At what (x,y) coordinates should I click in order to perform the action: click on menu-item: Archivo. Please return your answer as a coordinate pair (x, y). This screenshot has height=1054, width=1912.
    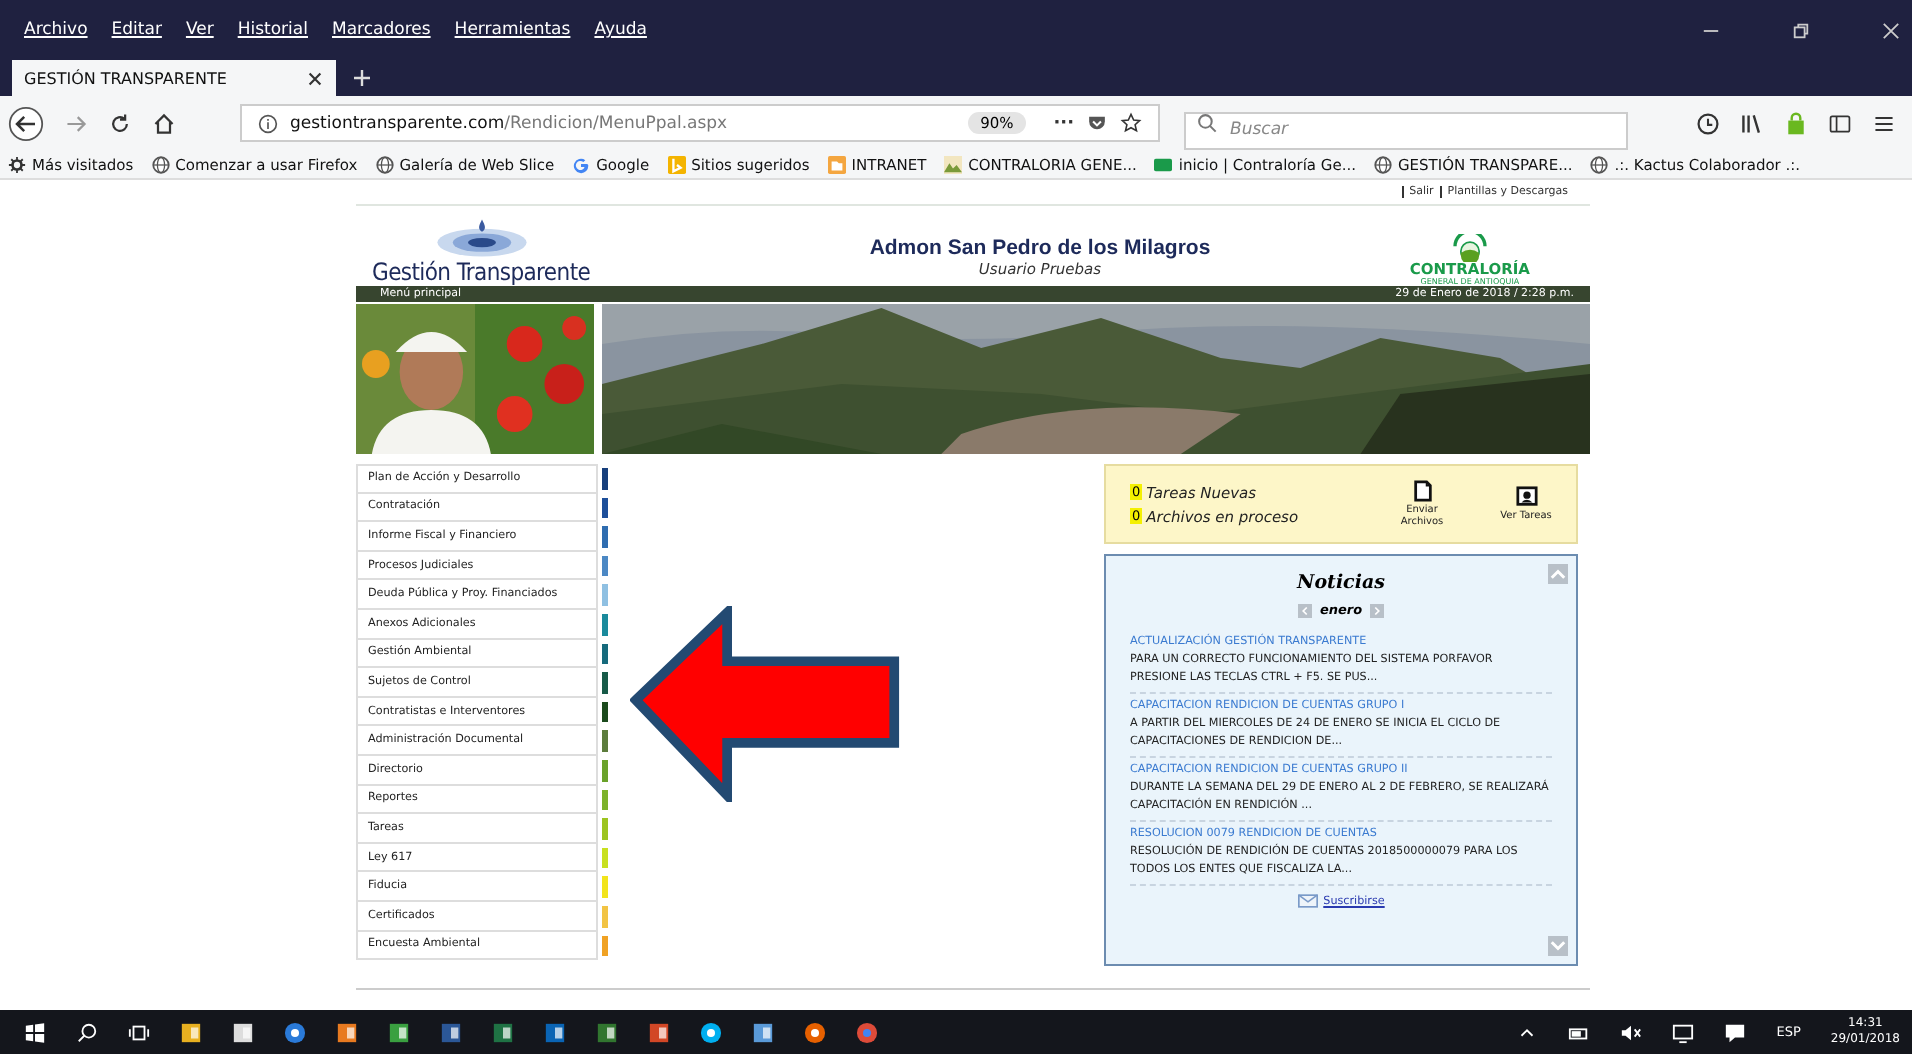
    Looking at the image, I should click on (56, 30).